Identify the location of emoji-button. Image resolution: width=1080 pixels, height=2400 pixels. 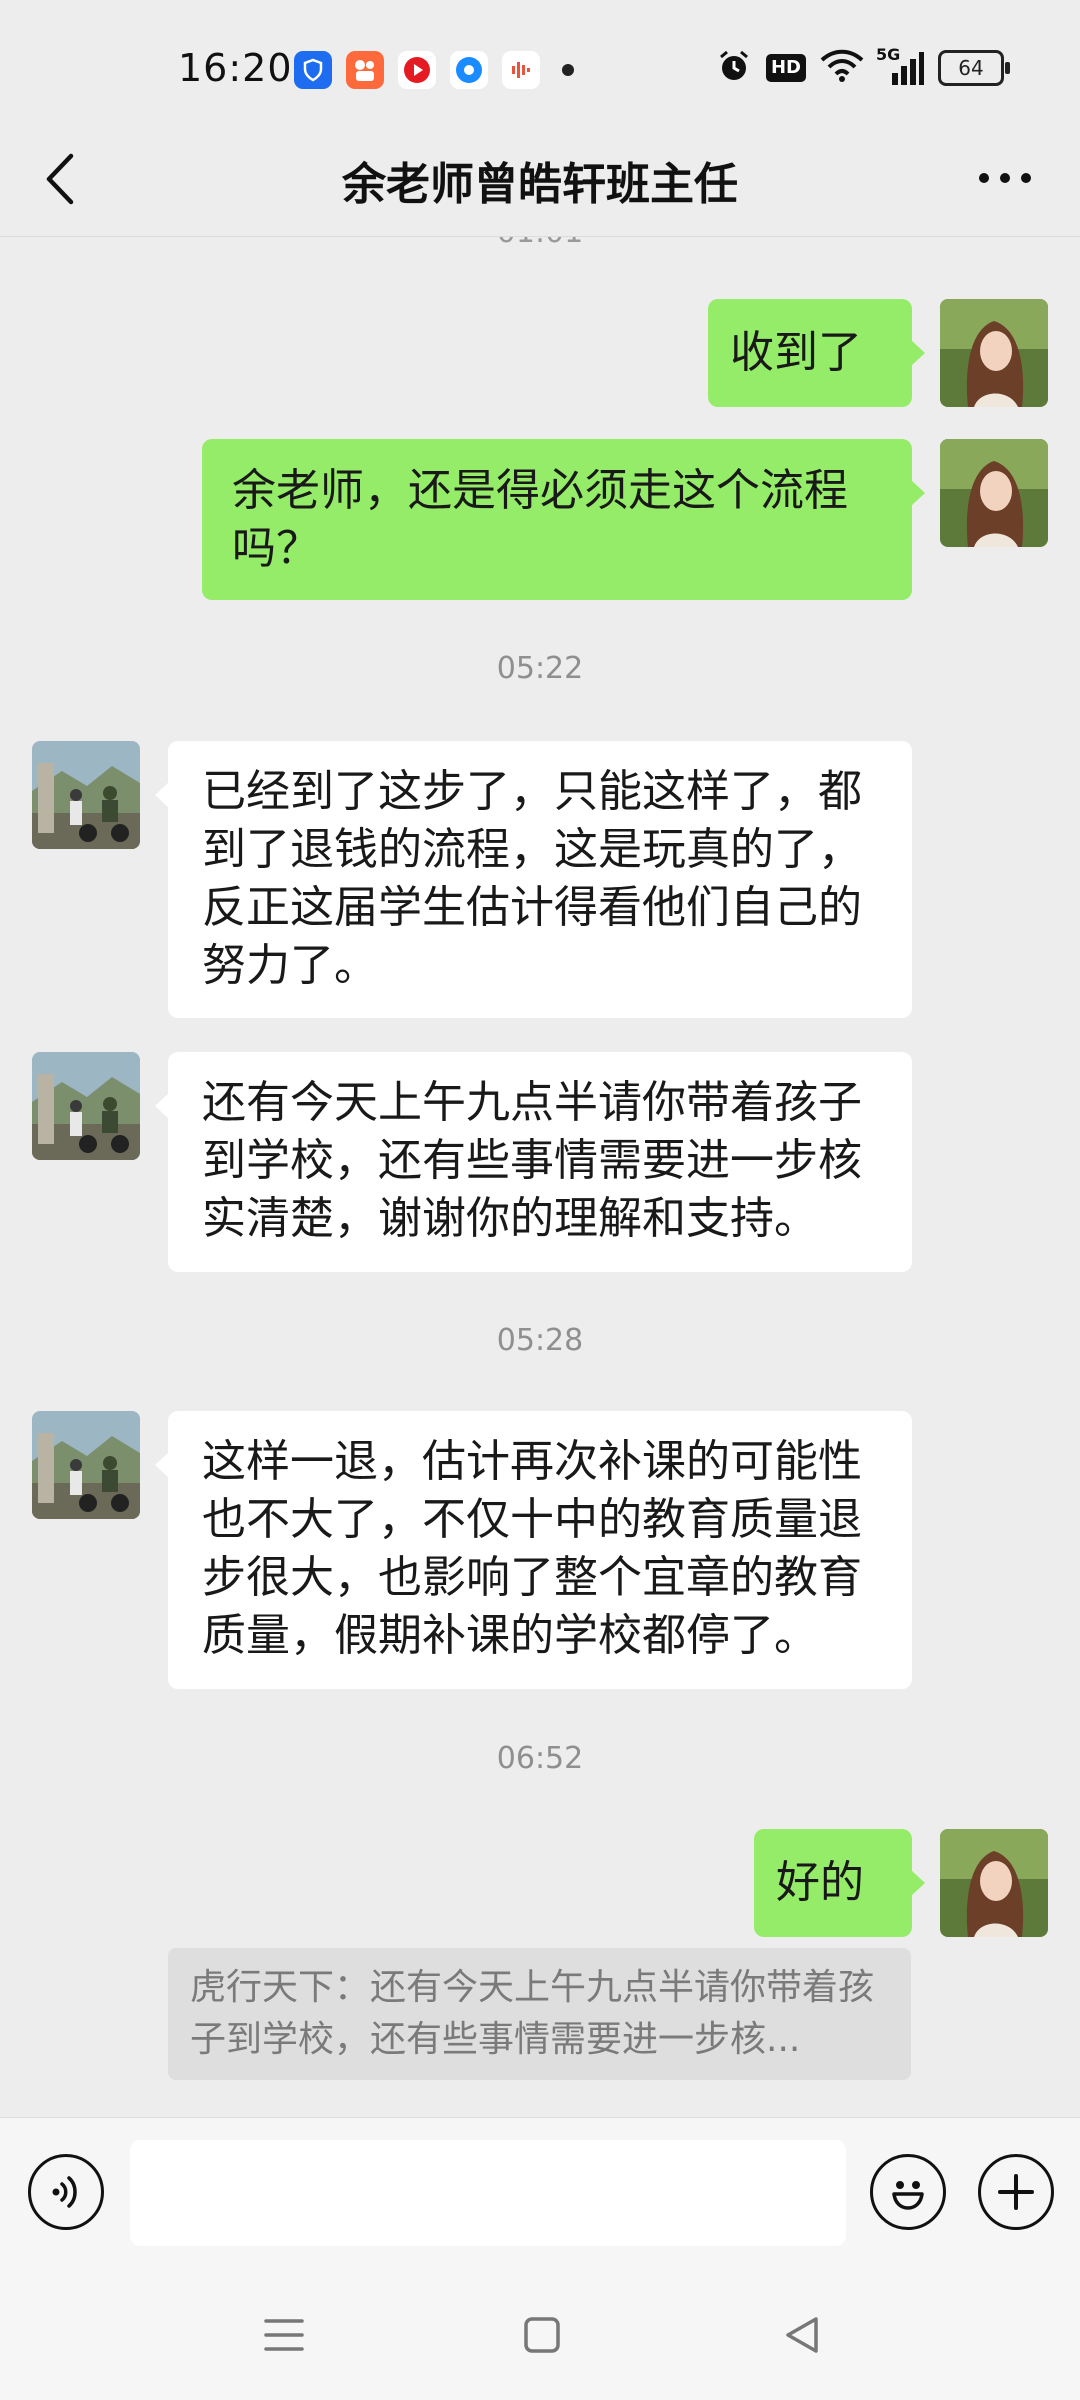
(908, 2192).